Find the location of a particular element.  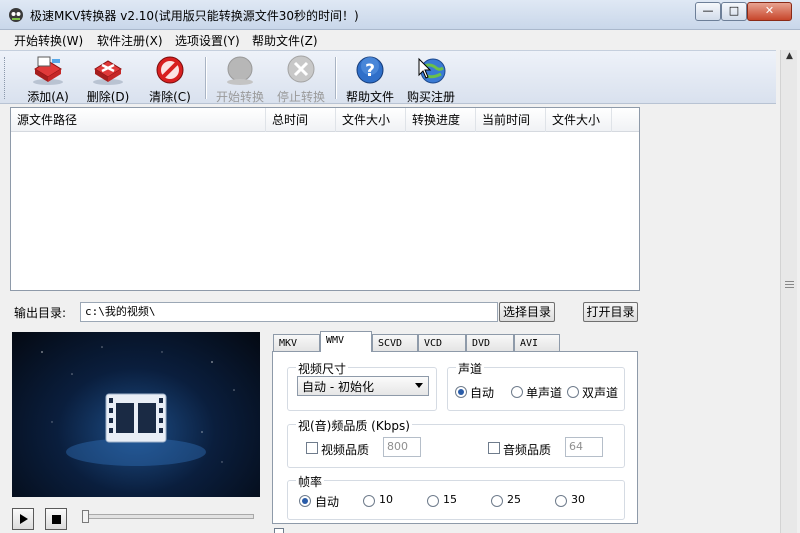

play-icon is located at coordinates (24, 519).